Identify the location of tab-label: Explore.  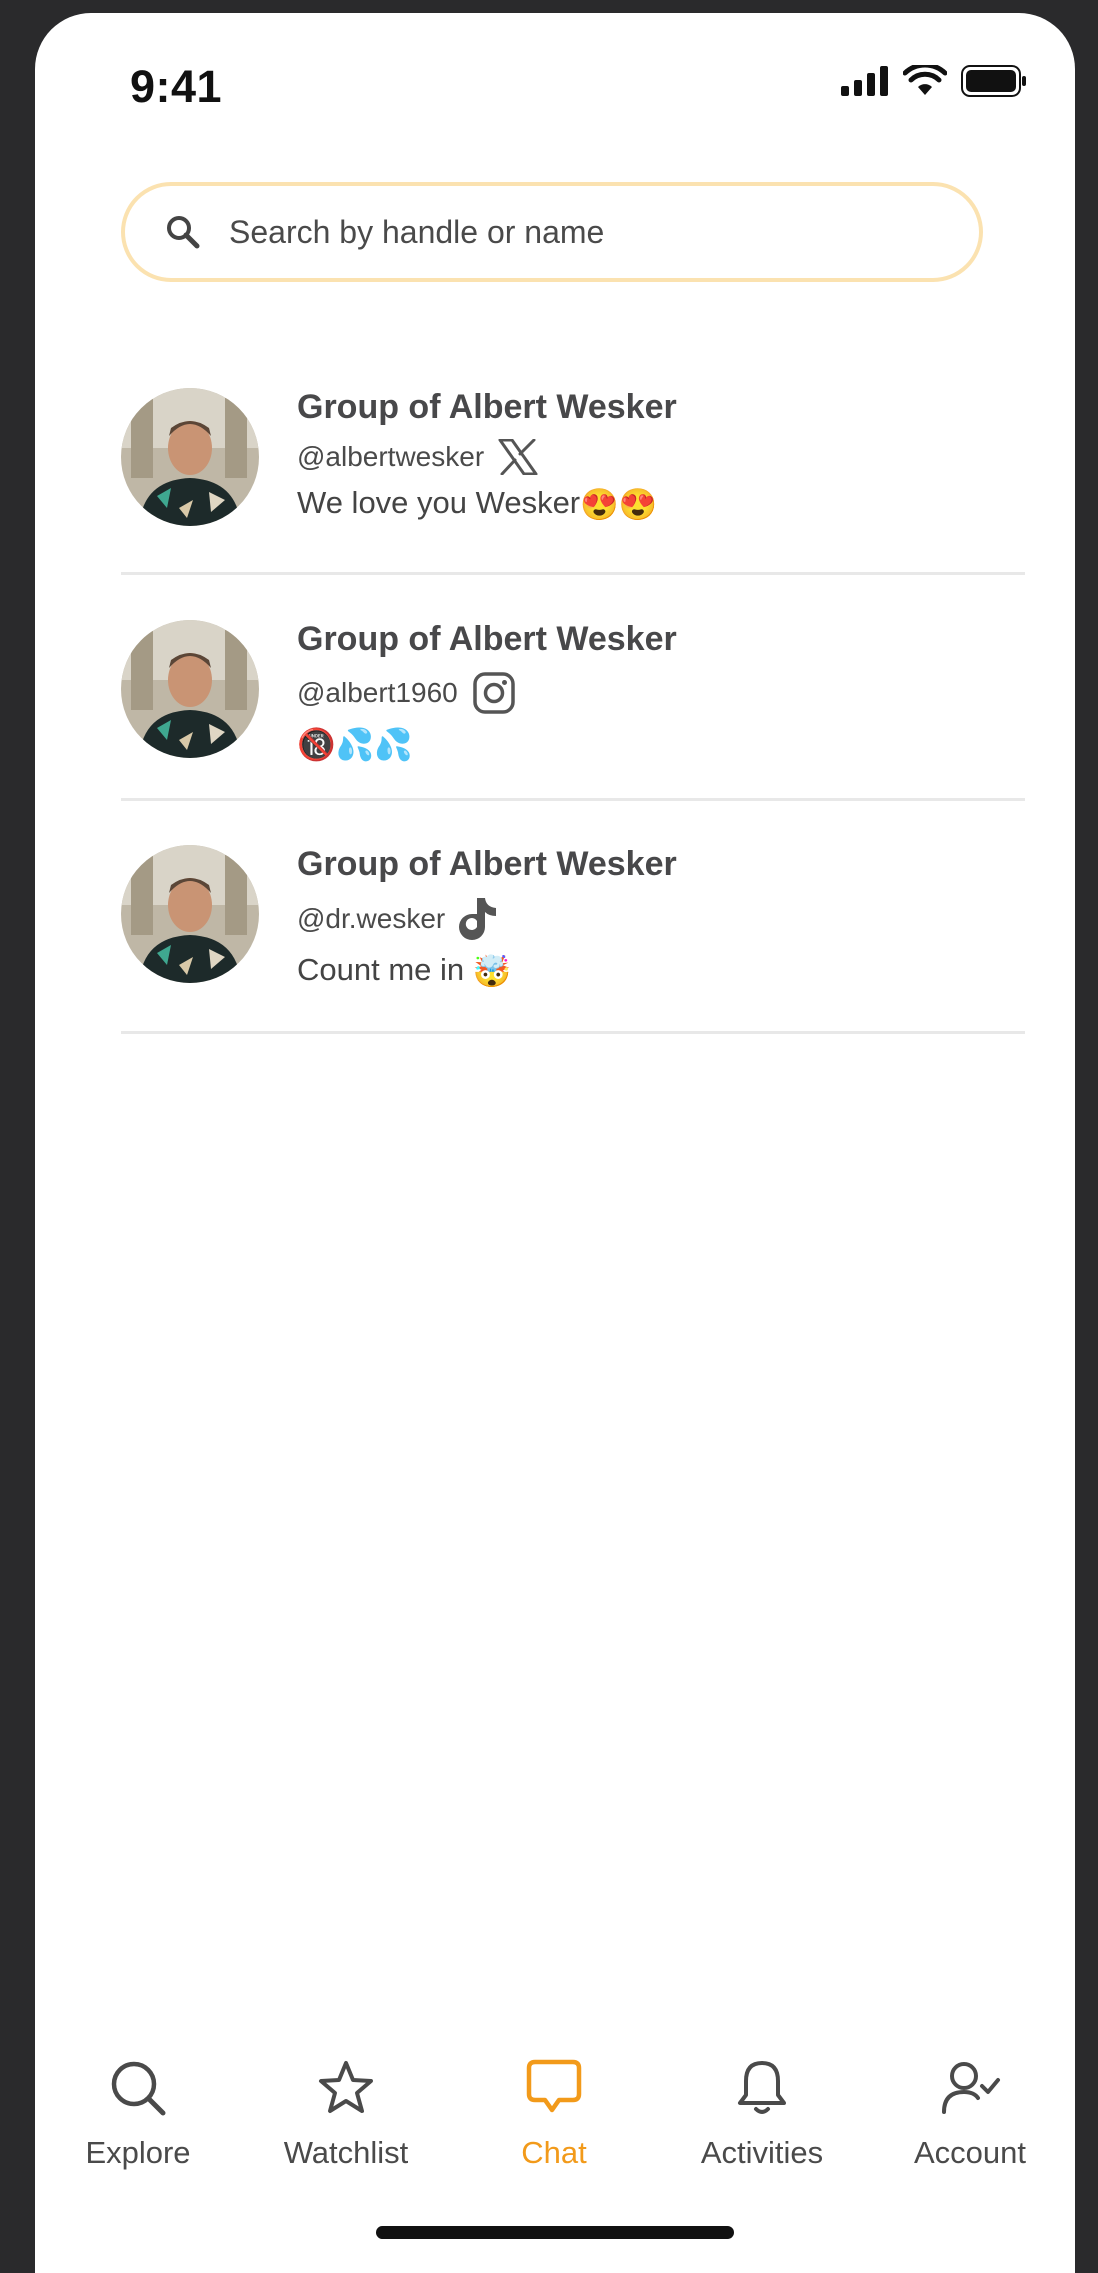
(138, 2152).